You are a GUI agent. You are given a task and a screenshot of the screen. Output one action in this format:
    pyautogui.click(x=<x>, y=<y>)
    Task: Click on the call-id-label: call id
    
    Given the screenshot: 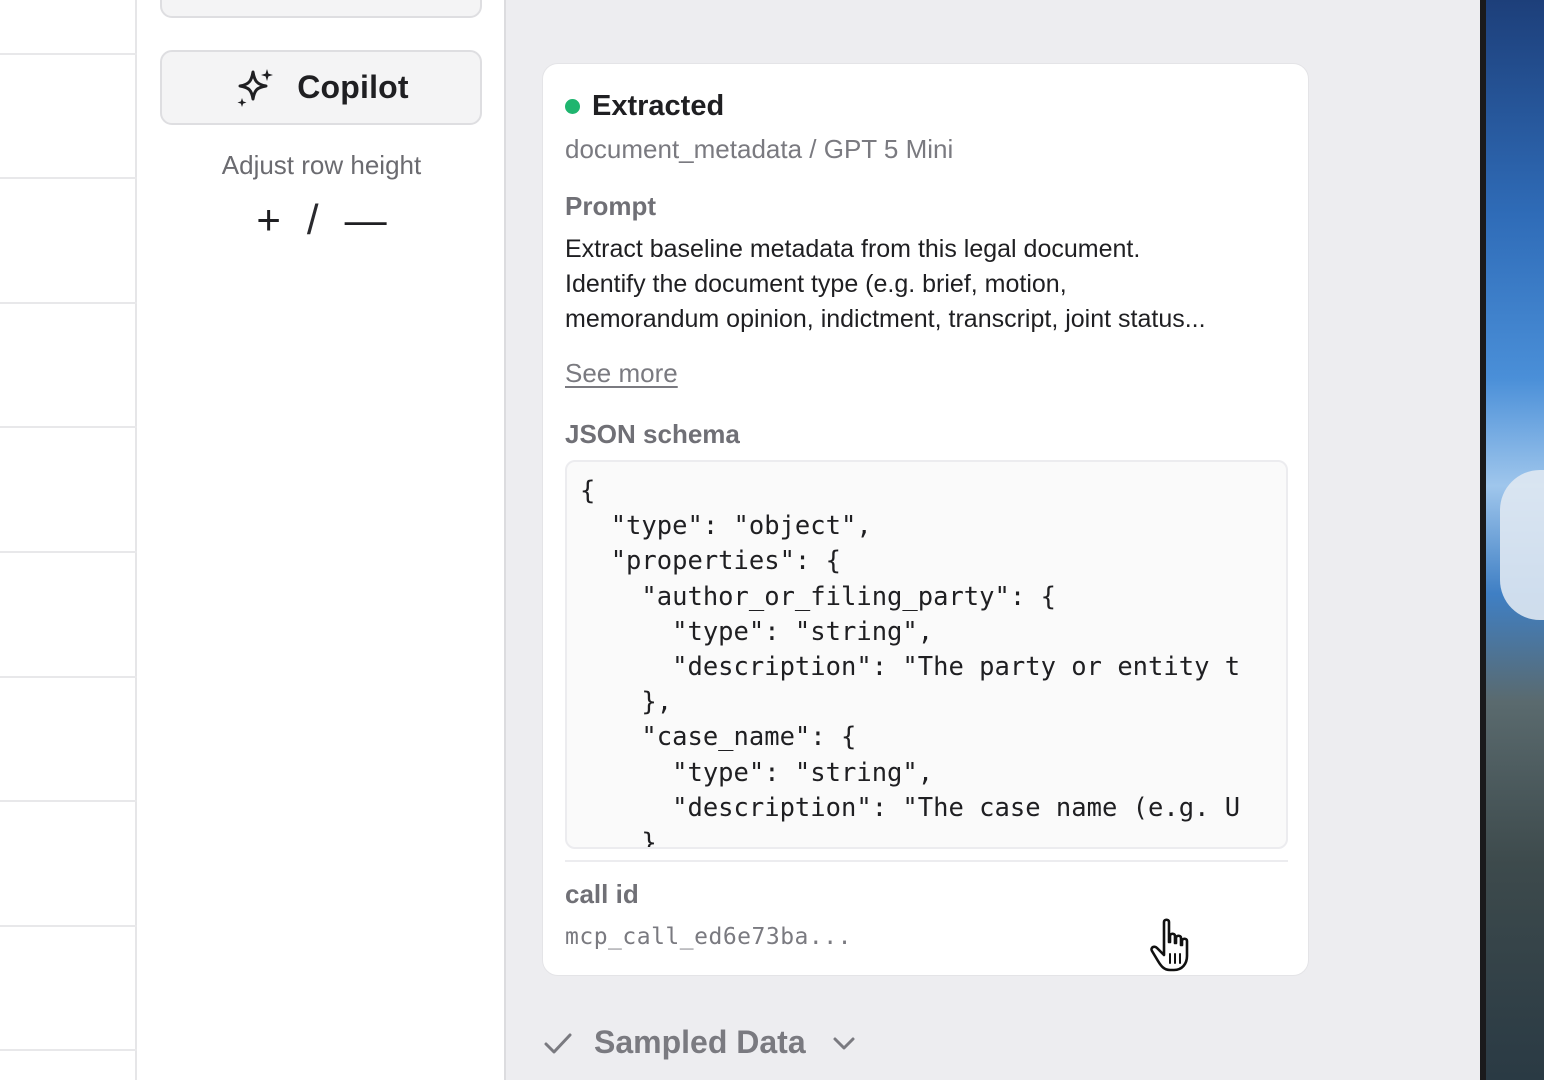 What is the action you would take?
    pyautogui.click(x=602, y=894)
    